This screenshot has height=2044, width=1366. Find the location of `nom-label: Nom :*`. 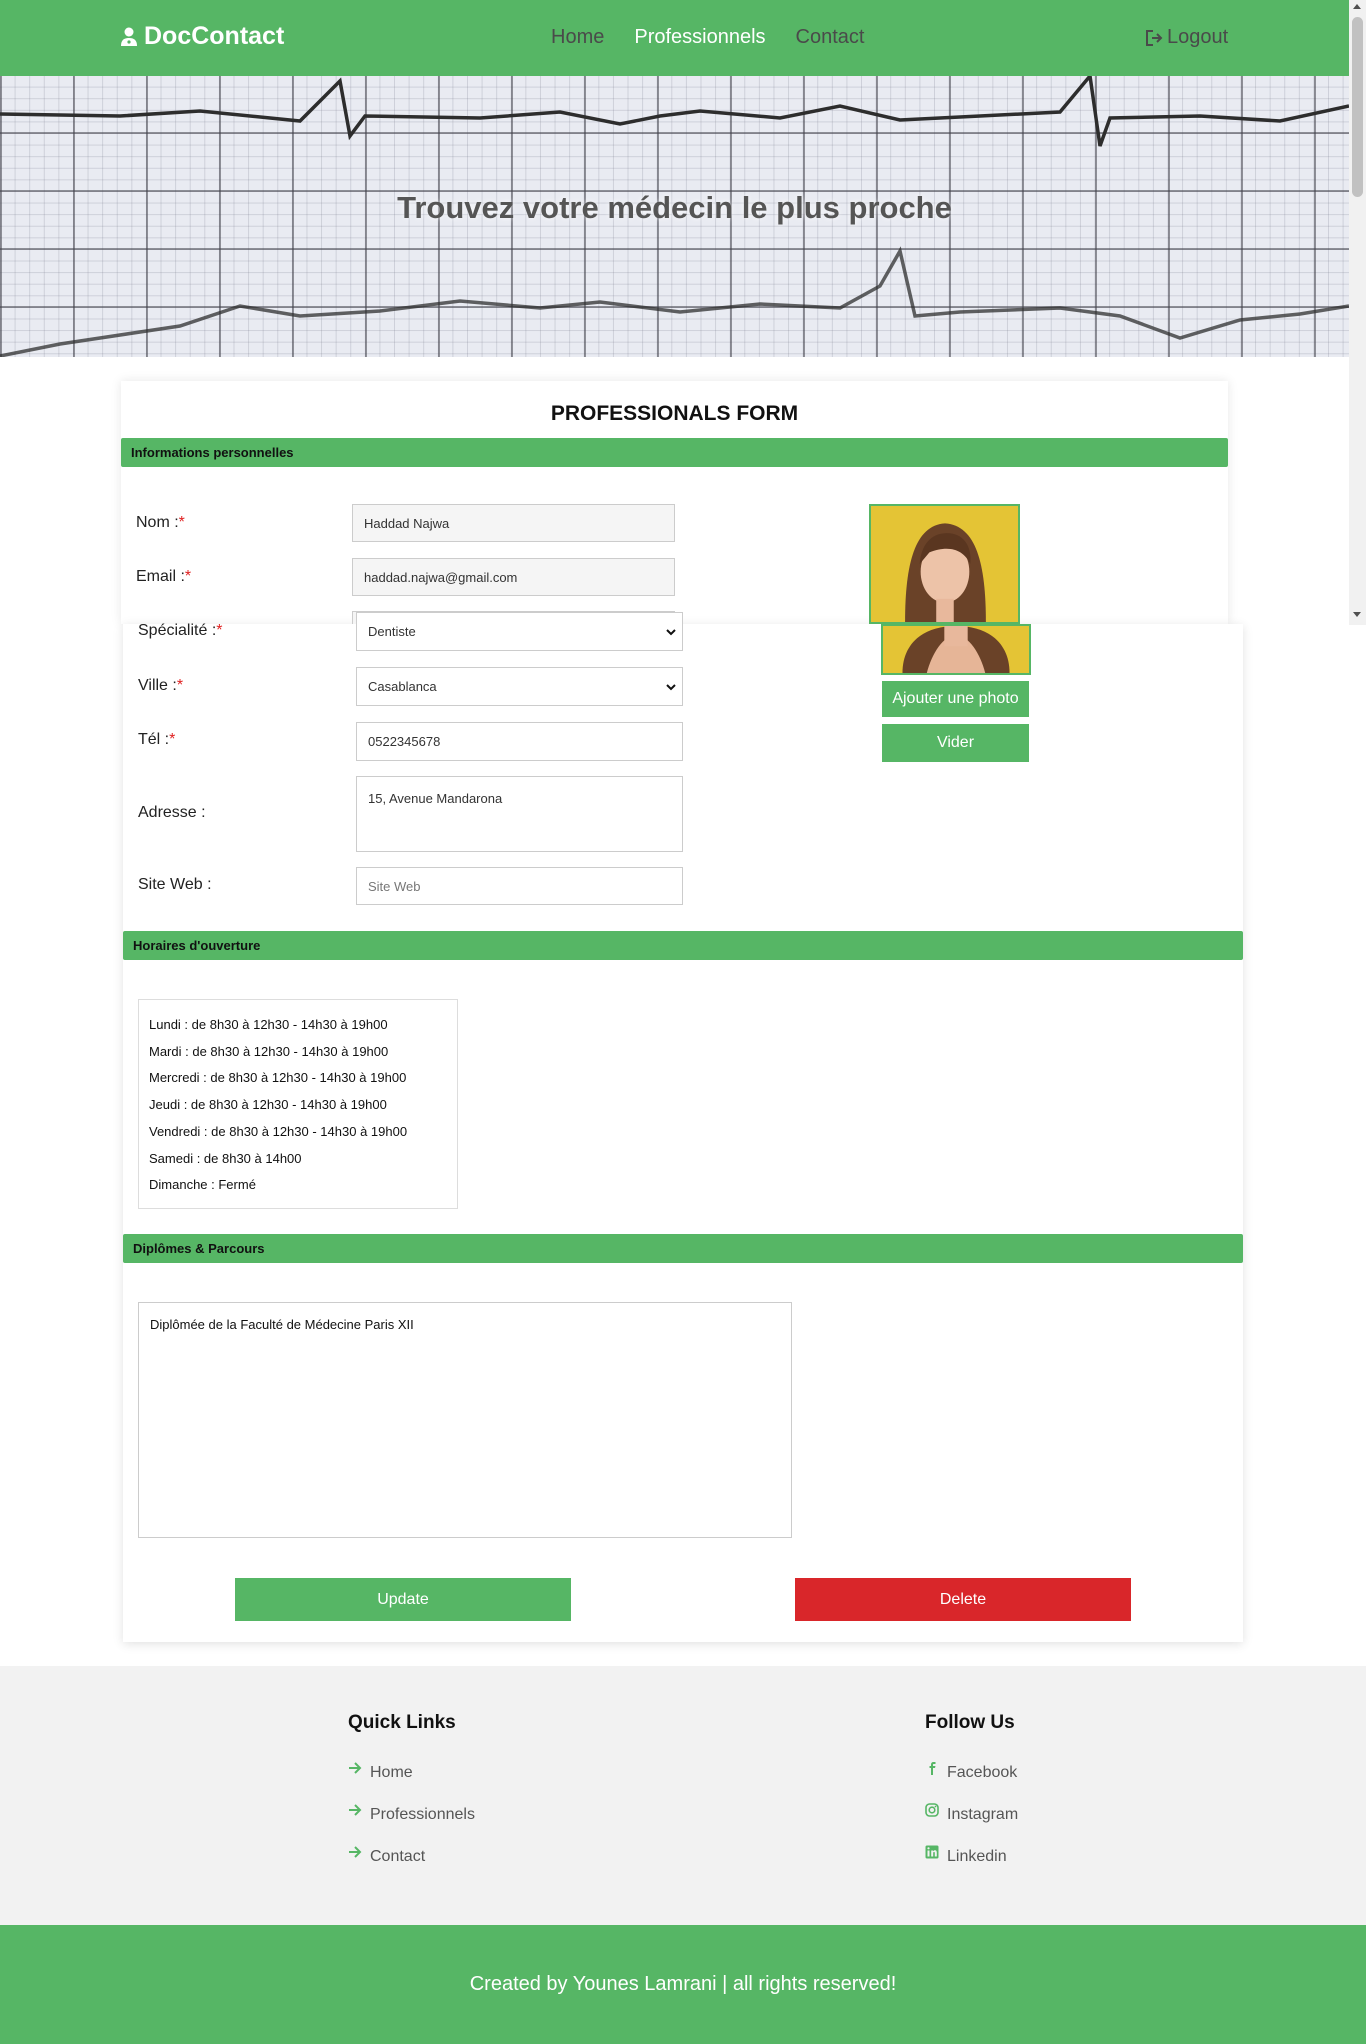

nom-label: Nom :* is located at coordinates (160, 522).